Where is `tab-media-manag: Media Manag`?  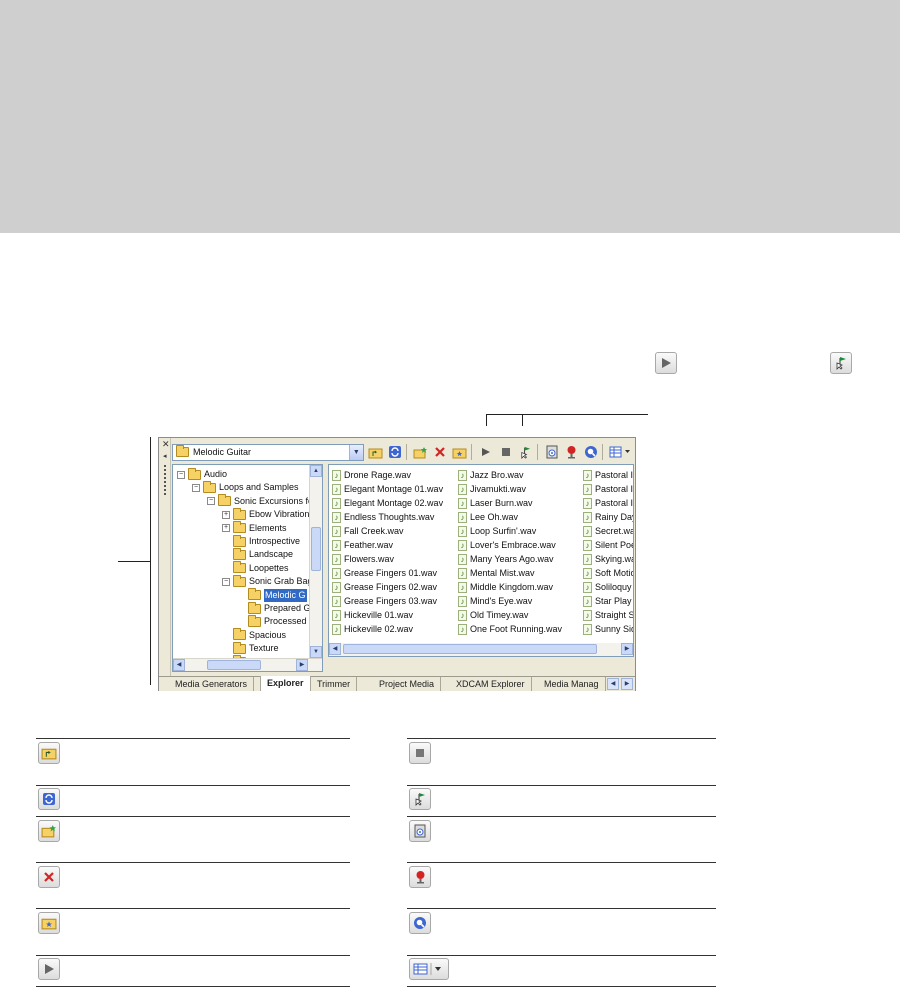 tab-media-manag: Media Manag is located at coordinates (572, 684).